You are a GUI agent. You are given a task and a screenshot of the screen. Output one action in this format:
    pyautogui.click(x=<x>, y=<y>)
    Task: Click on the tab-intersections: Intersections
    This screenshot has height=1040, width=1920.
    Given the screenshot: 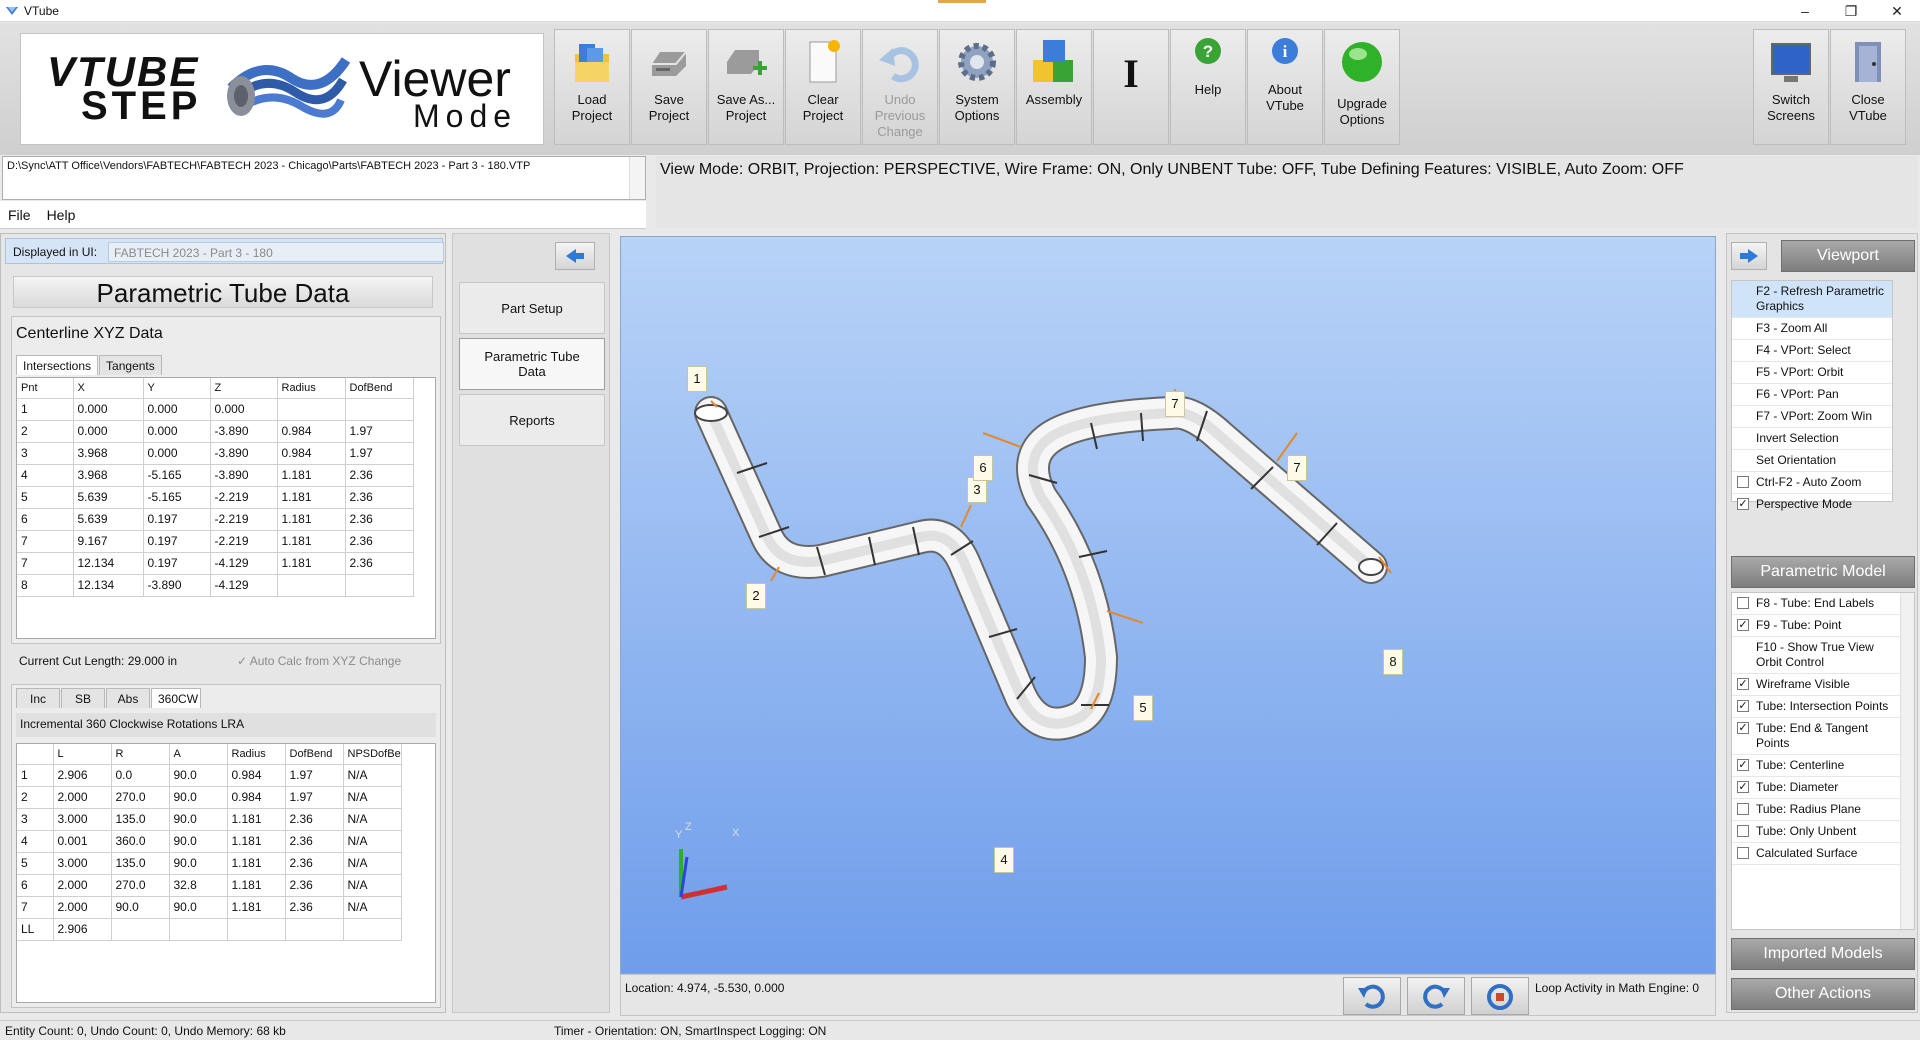 What is the action you would take?
    pyautogui.click(x=57, y=365)
    